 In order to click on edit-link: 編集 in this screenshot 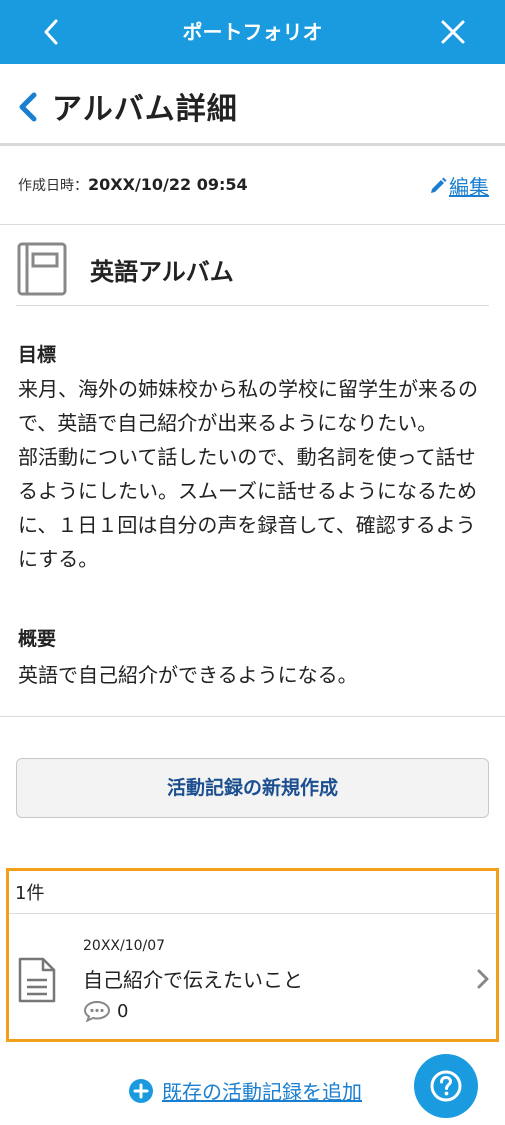, I will do `click(459, 185)`.